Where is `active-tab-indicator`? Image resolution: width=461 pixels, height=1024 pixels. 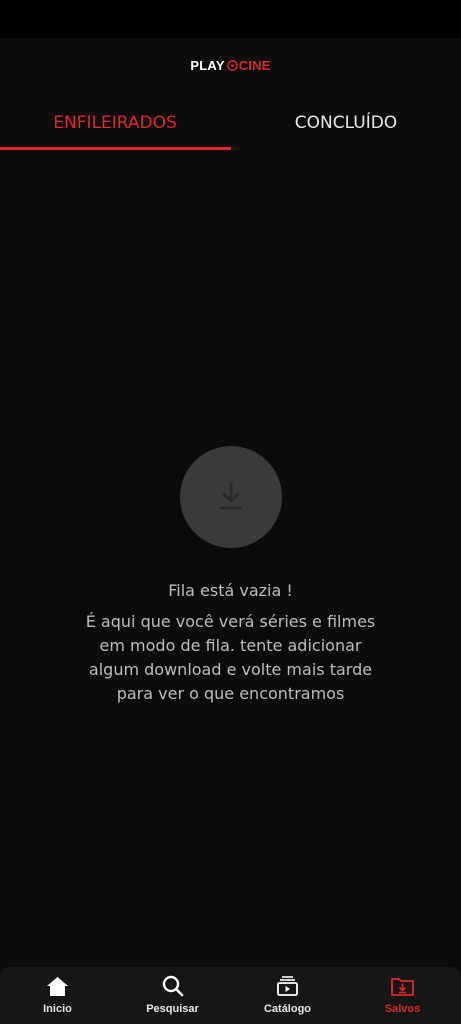 active-tab-indicator is located at coordinates (115, 148).